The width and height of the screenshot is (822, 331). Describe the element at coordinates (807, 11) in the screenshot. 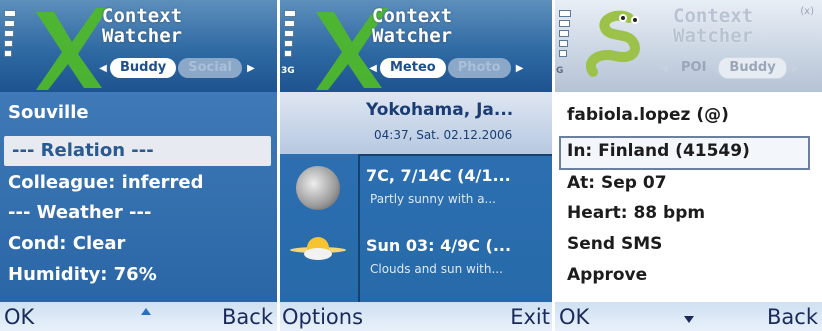

I see `connection-indicator: (x)` at that location.